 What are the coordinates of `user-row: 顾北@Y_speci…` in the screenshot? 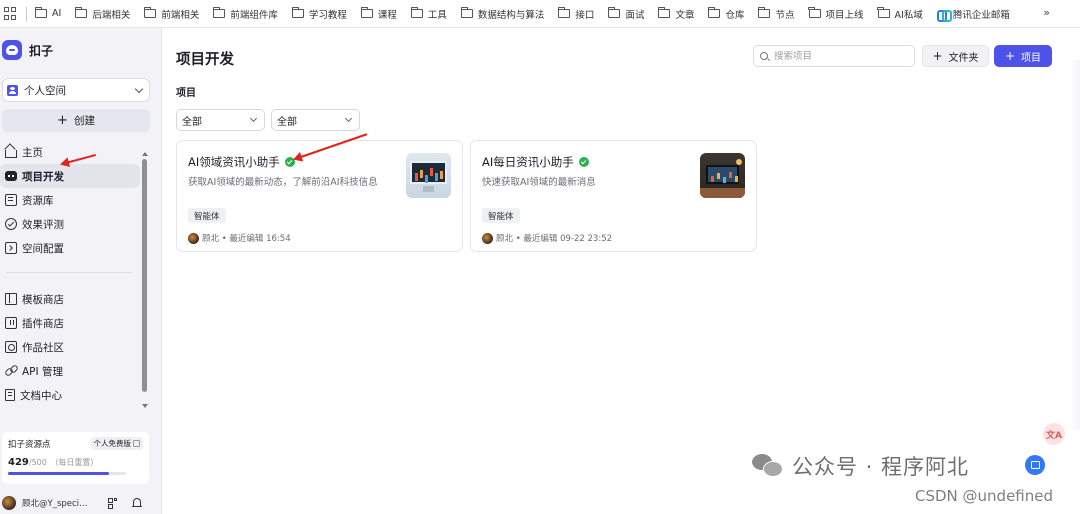 It's located at (80, 503).